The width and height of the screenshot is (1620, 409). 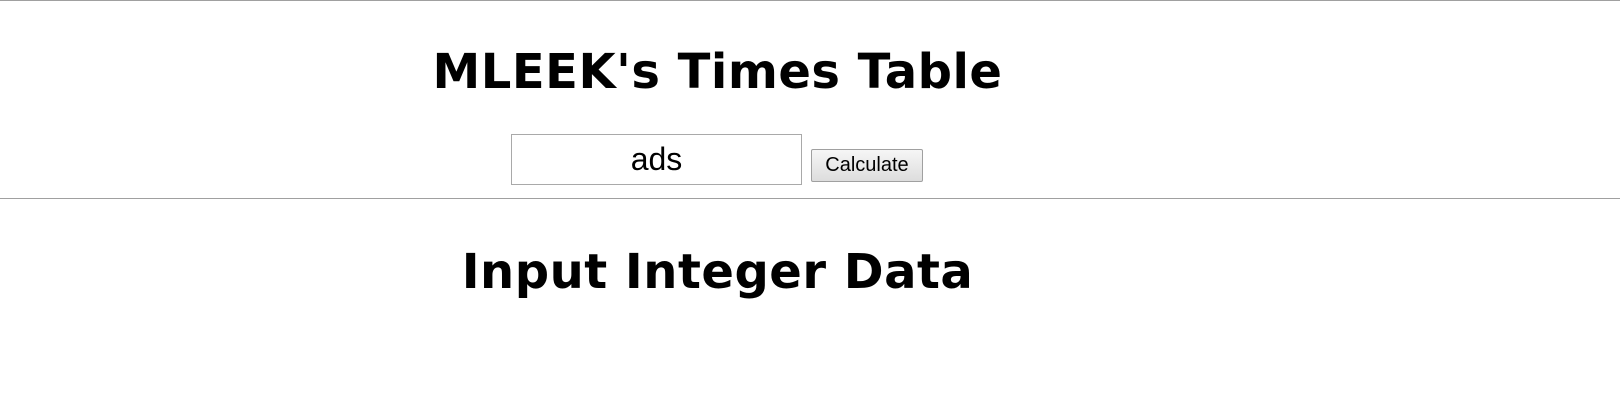 What do you see at coordinates (810, 0) in the screenshot?
I see `top-divider` at bounding box center [810, 0].